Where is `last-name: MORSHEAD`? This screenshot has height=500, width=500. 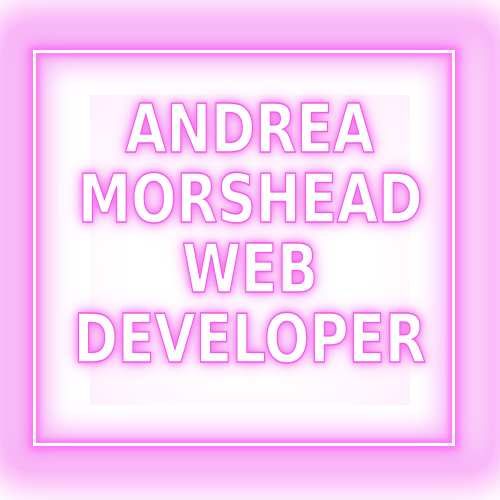
last-name: MORSHEAD is located at coordinates (250, 199).